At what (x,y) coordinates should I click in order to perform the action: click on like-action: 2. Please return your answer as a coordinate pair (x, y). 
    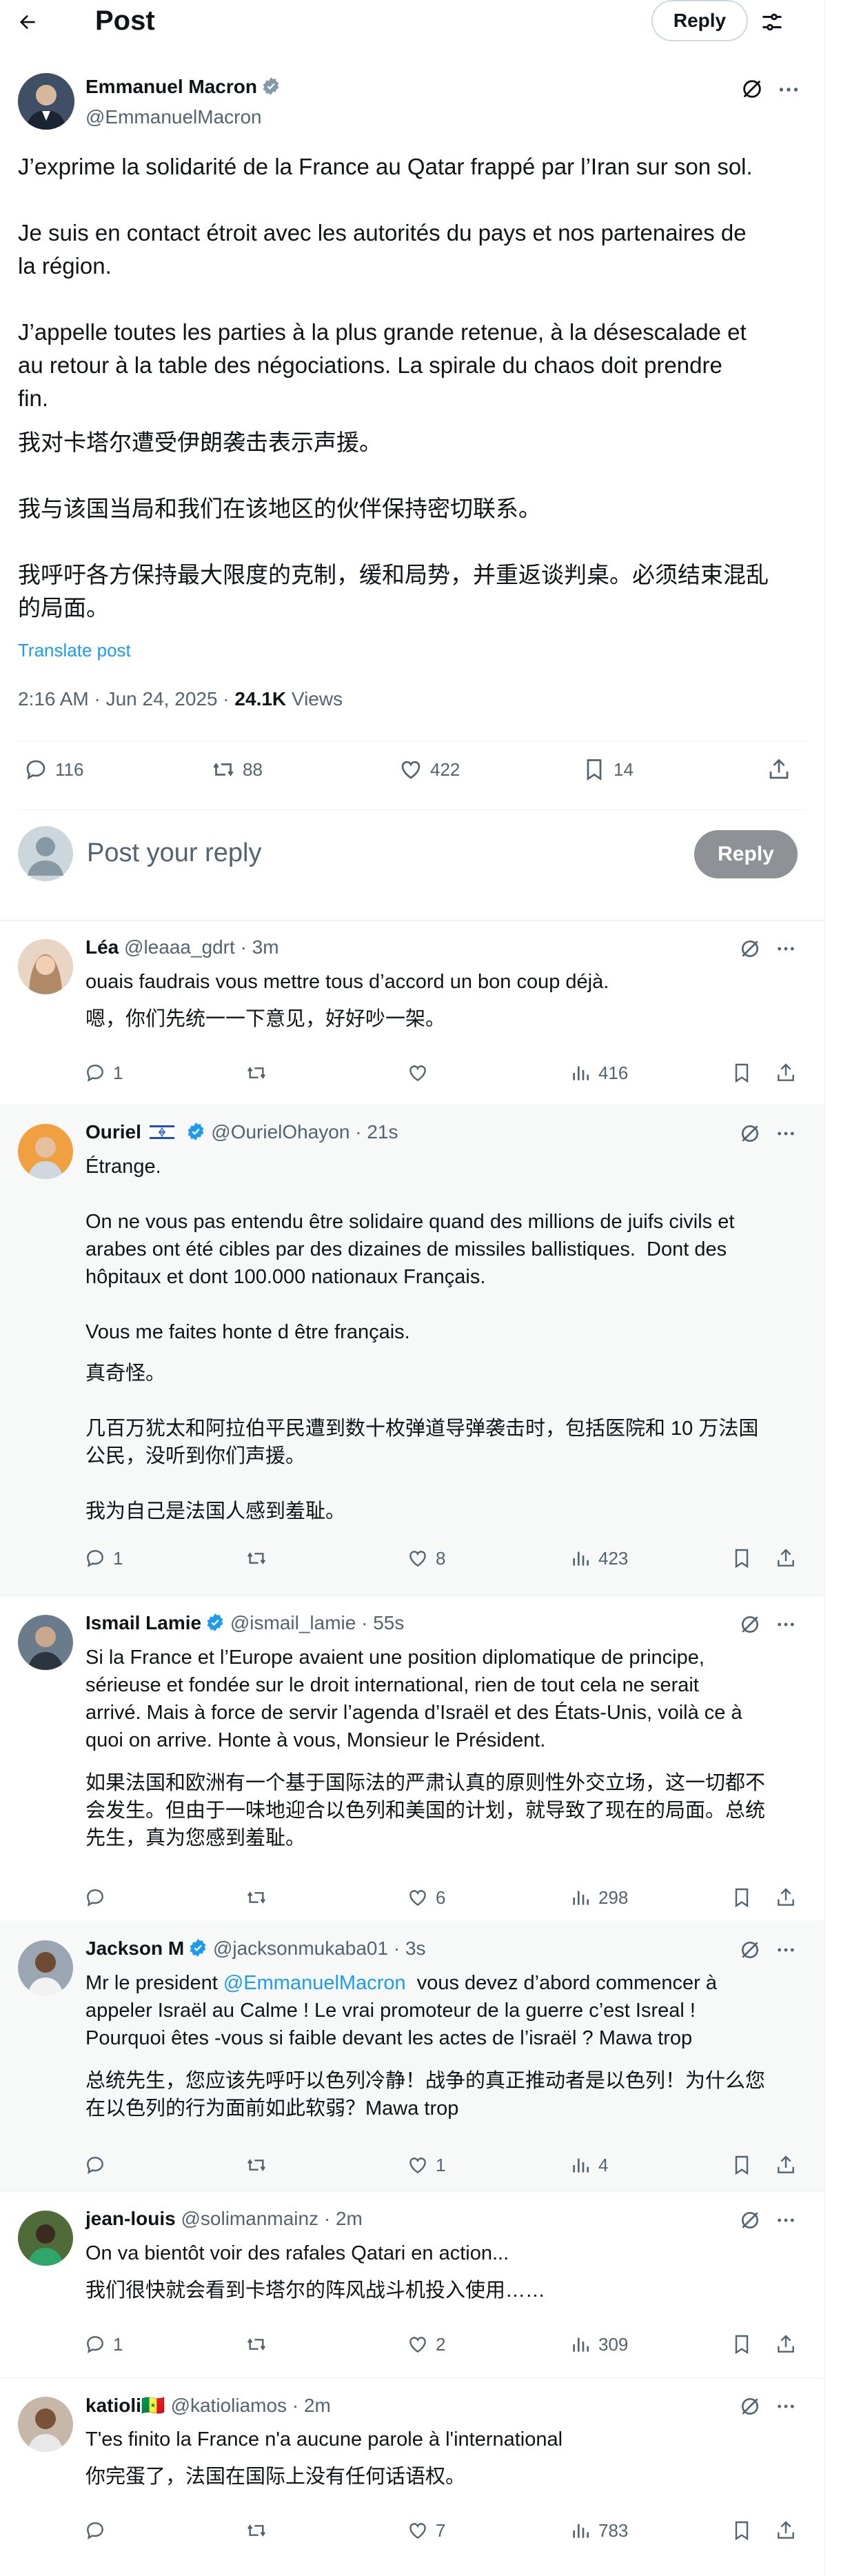
    Looking at the image, I should click on (426, 2344).